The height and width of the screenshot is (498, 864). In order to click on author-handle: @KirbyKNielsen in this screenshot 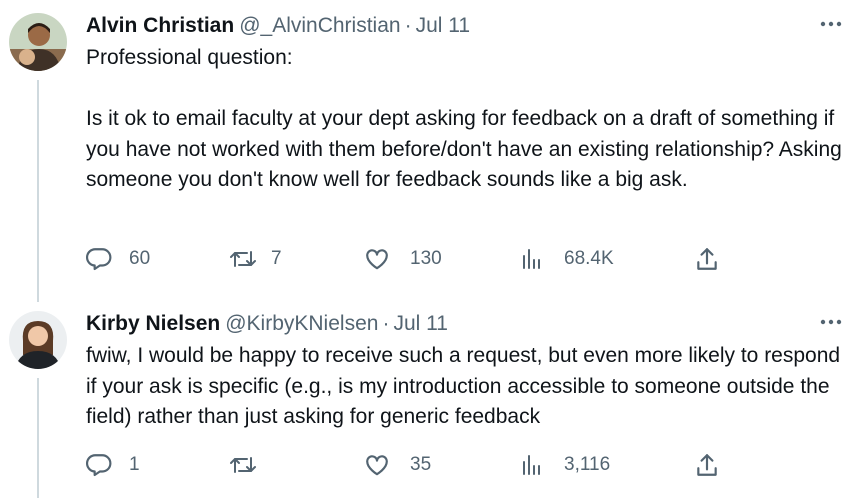, I will do `click(301, 324)`.